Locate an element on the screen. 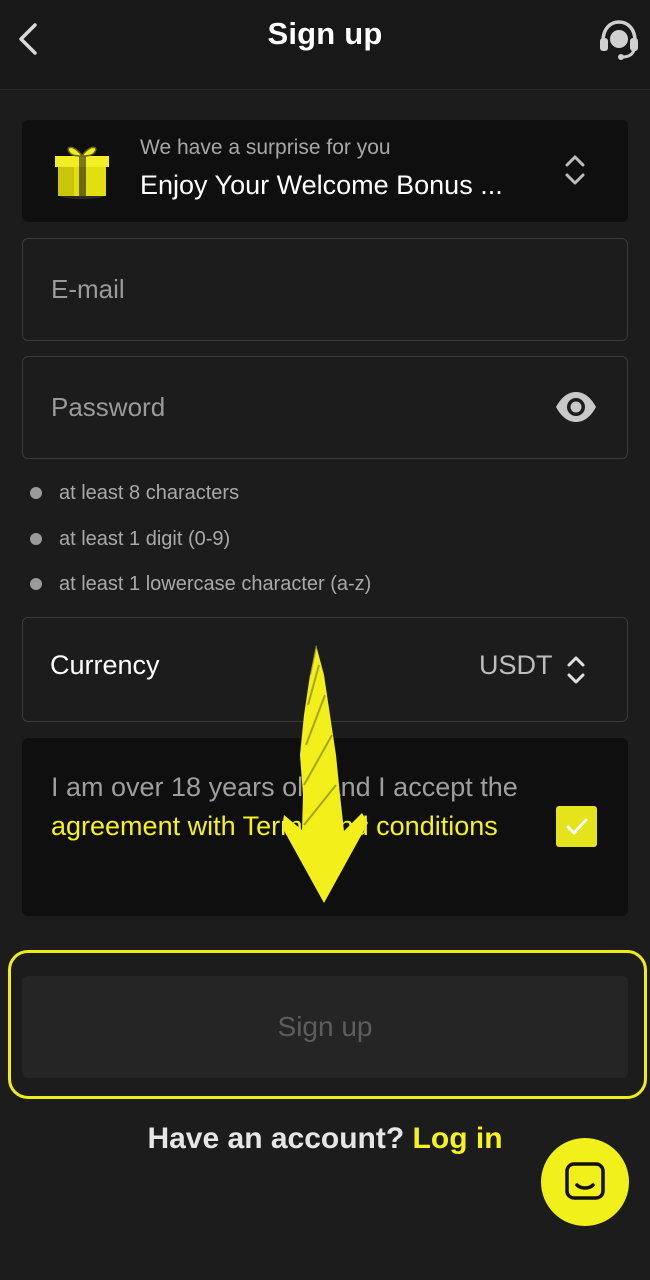 Image resolution: width=650 pixels, height=1280 pixels. password-rule-text: at least 8 characters is located at coordinates (149, 492).